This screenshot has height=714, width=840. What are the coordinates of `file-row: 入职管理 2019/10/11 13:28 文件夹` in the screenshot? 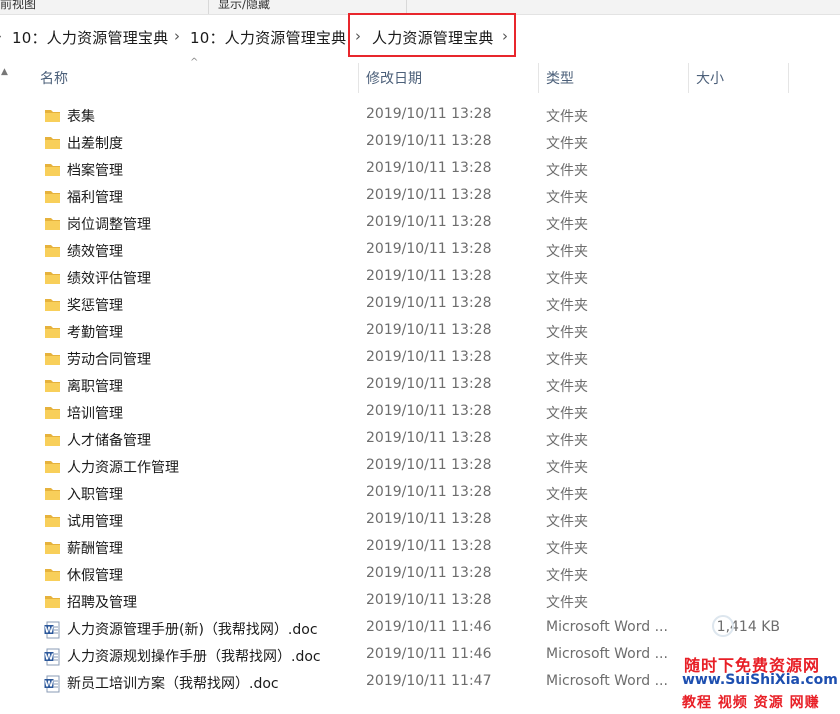 It's located at (420, 494).